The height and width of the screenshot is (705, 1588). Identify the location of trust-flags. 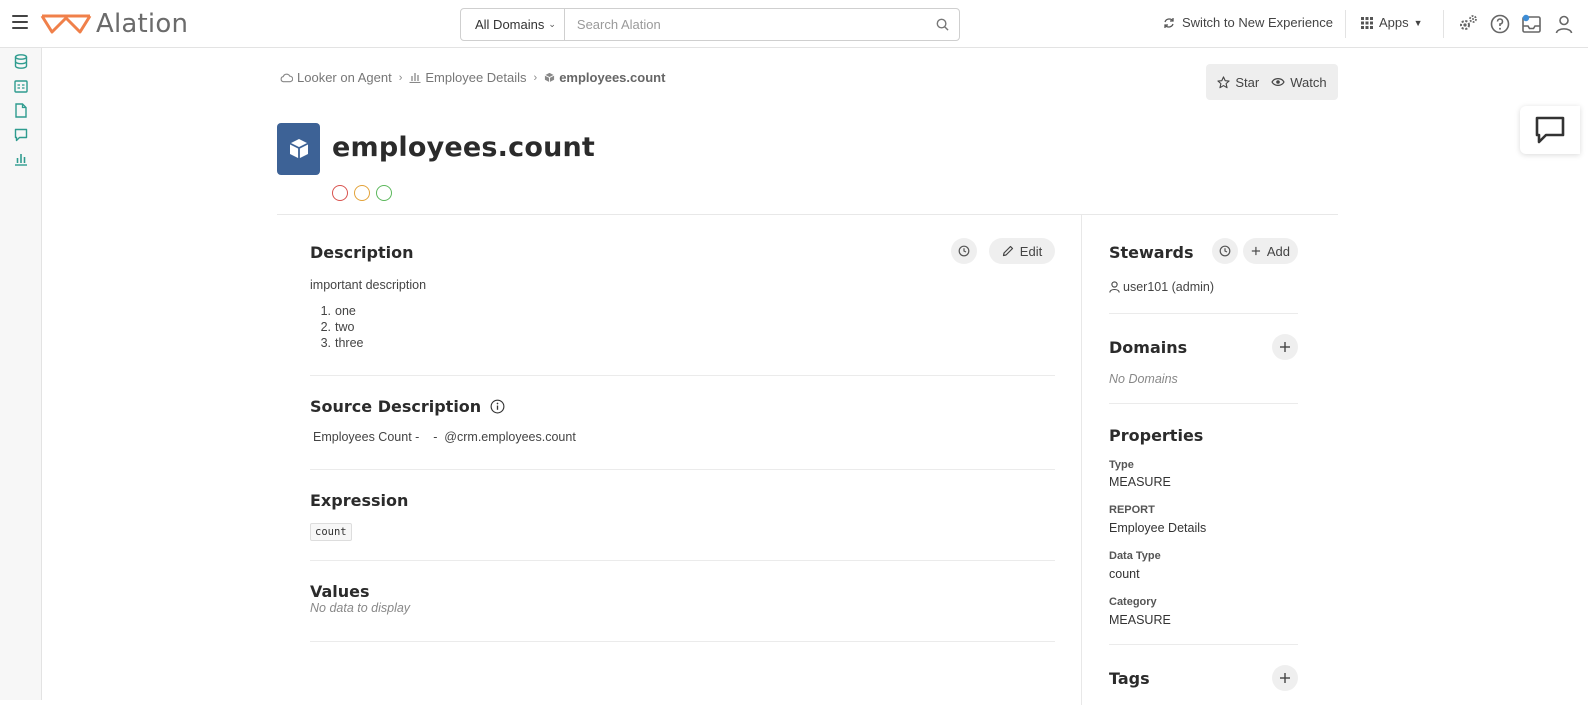
(365, 193).